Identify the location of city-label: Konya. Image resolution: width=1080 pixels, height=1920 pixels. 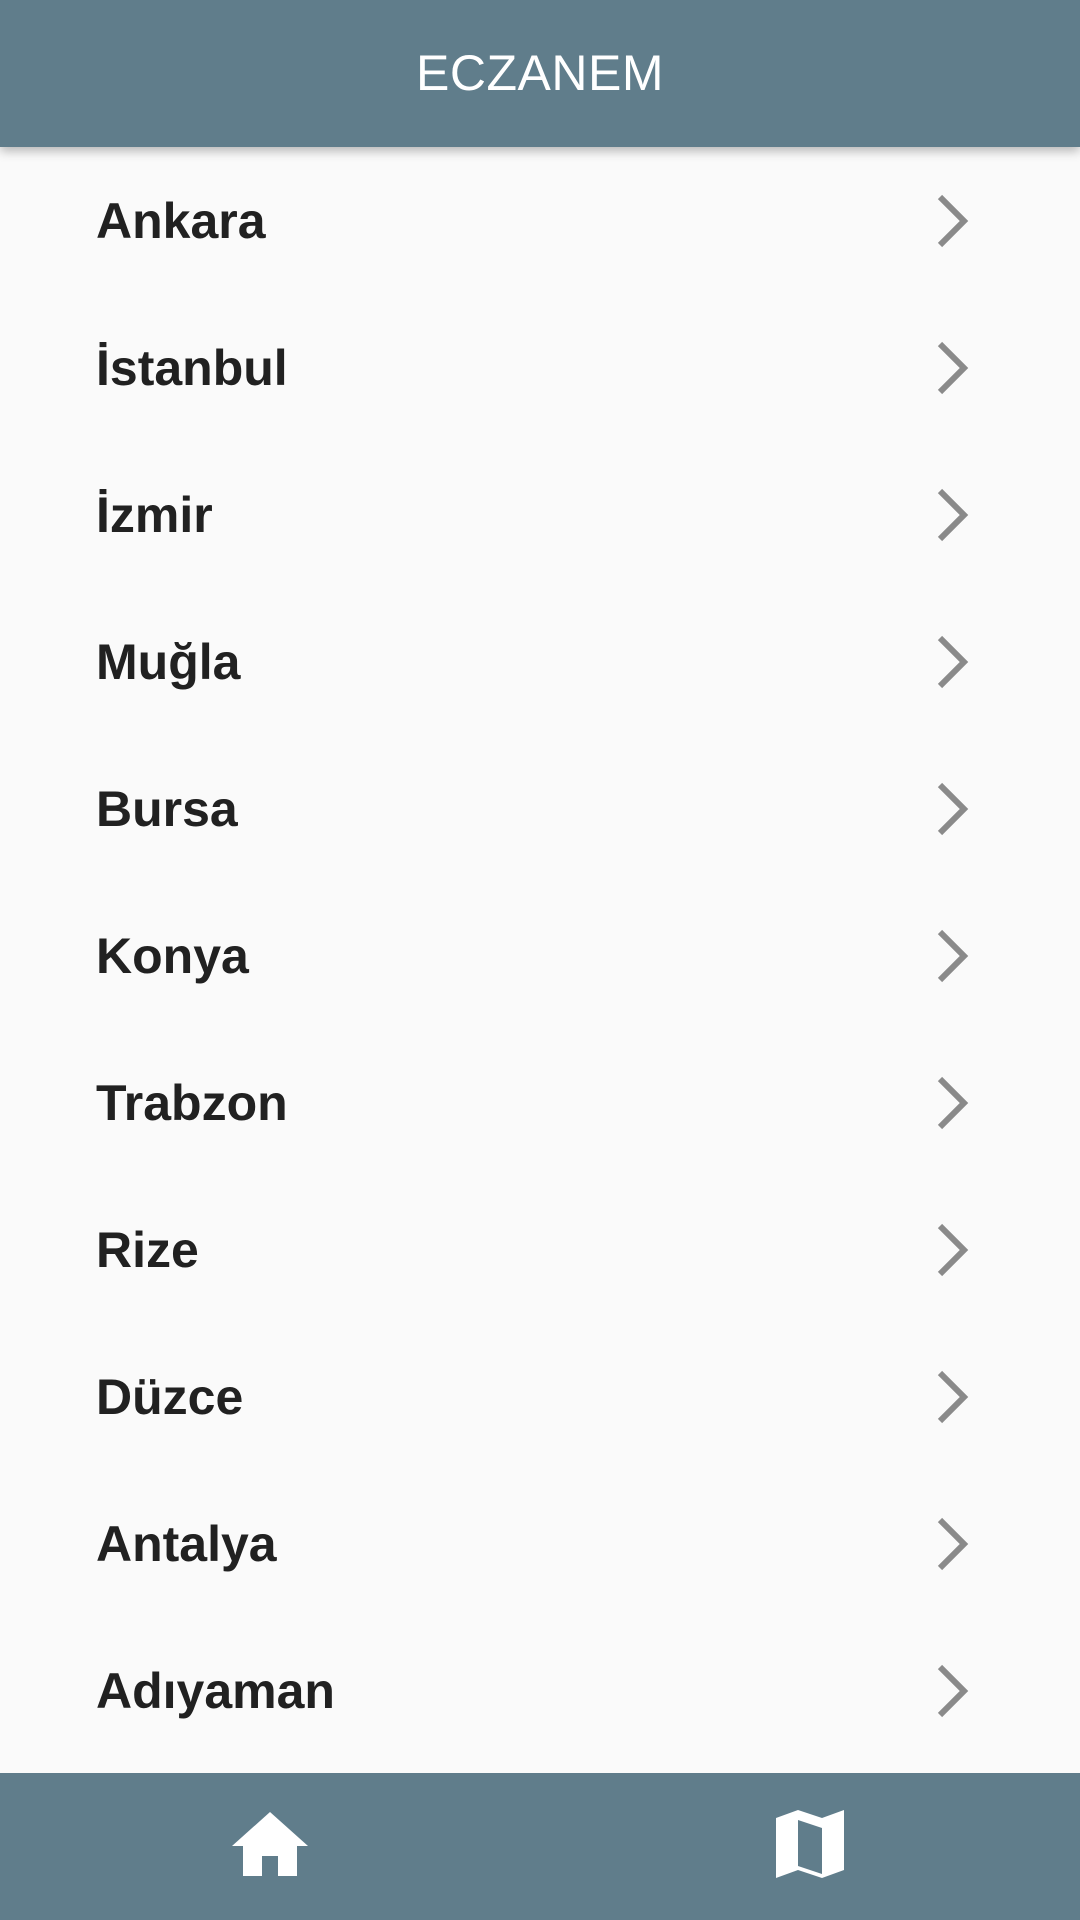
(172, 955).